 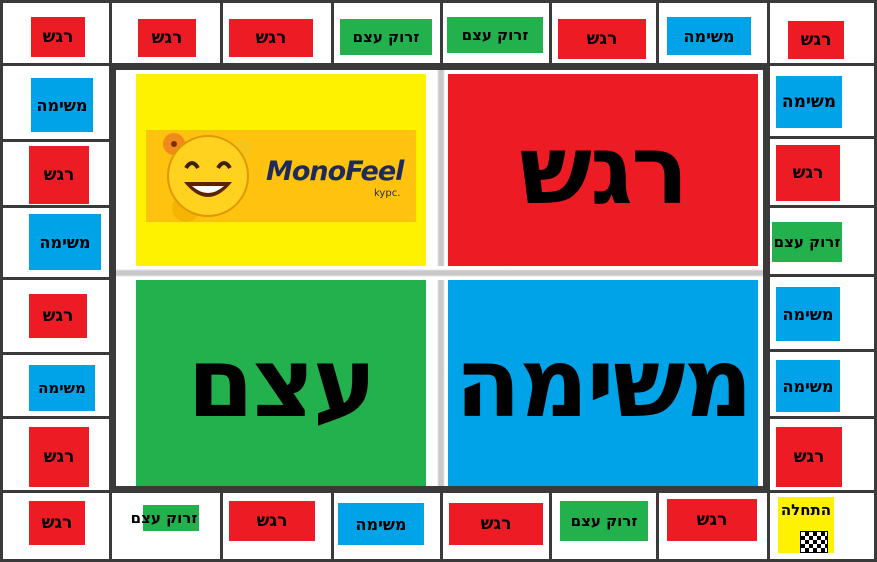 I want to click on start-cell: התחלה, so click(x=822, y=526).